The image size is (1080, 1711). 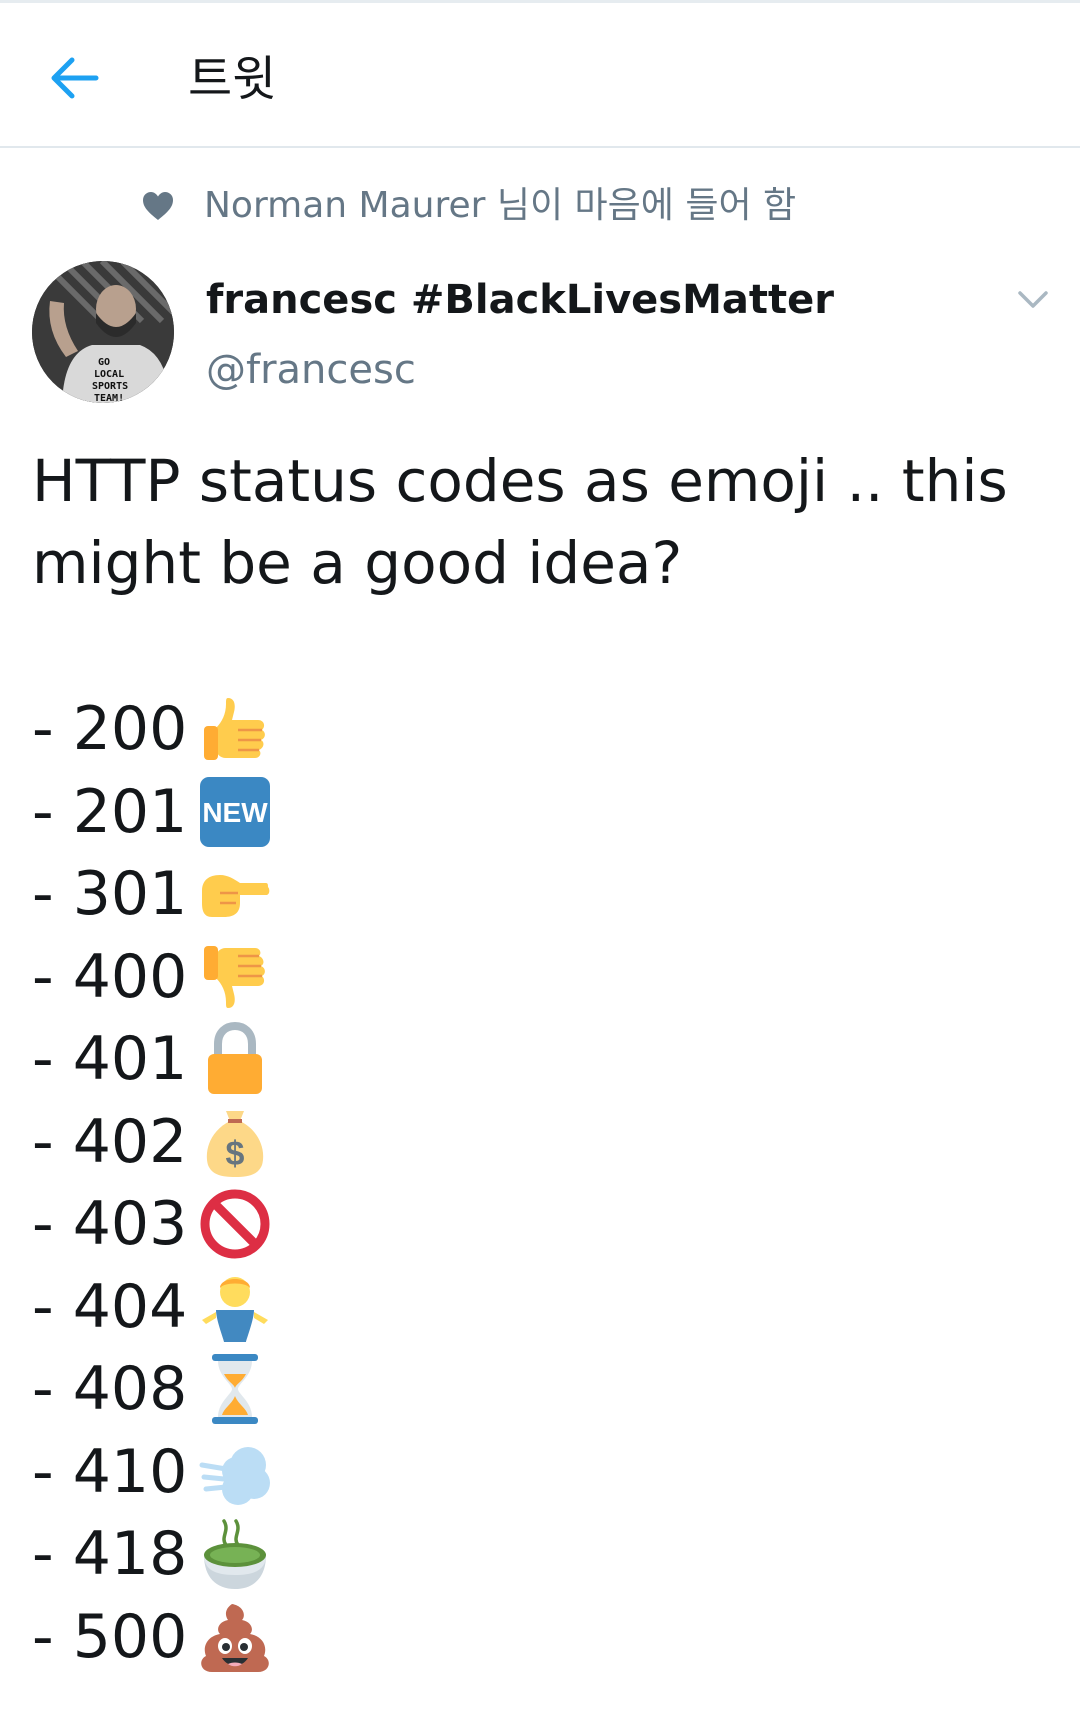 I want to click on list-item: - 403, so click(x=332, y=1224).